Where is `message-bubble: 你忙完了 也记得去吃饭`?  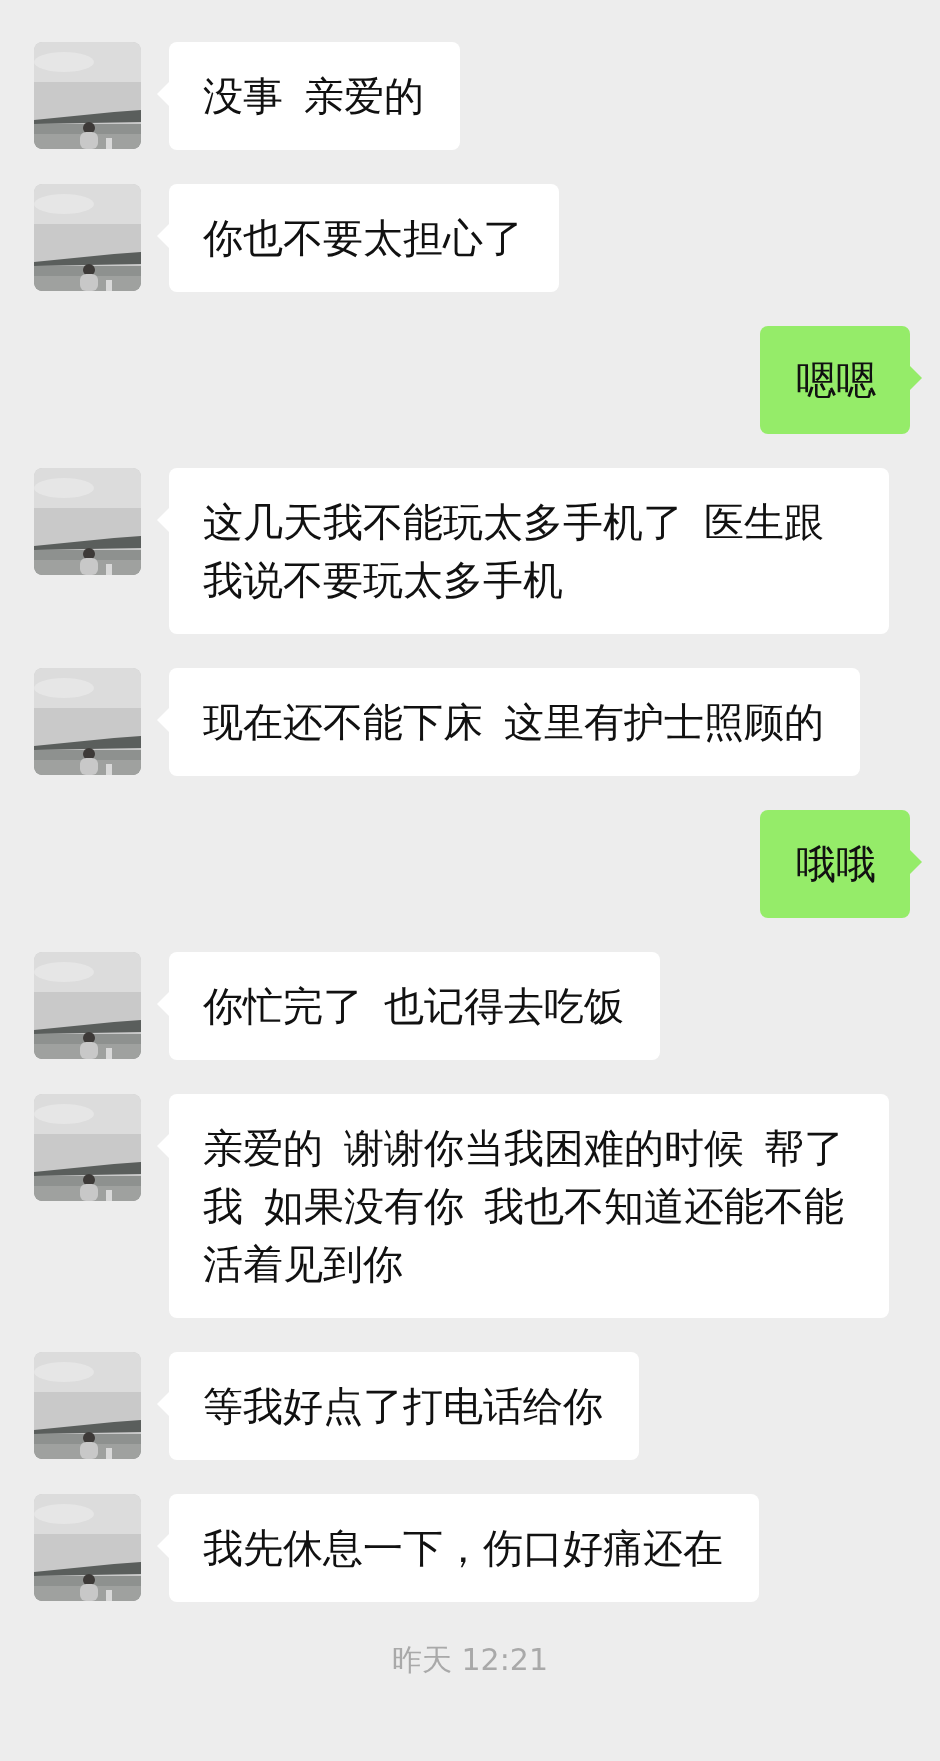
message-bubble: 你忙完了 也记得去吃饭 is located at coordinates (408, 1006).